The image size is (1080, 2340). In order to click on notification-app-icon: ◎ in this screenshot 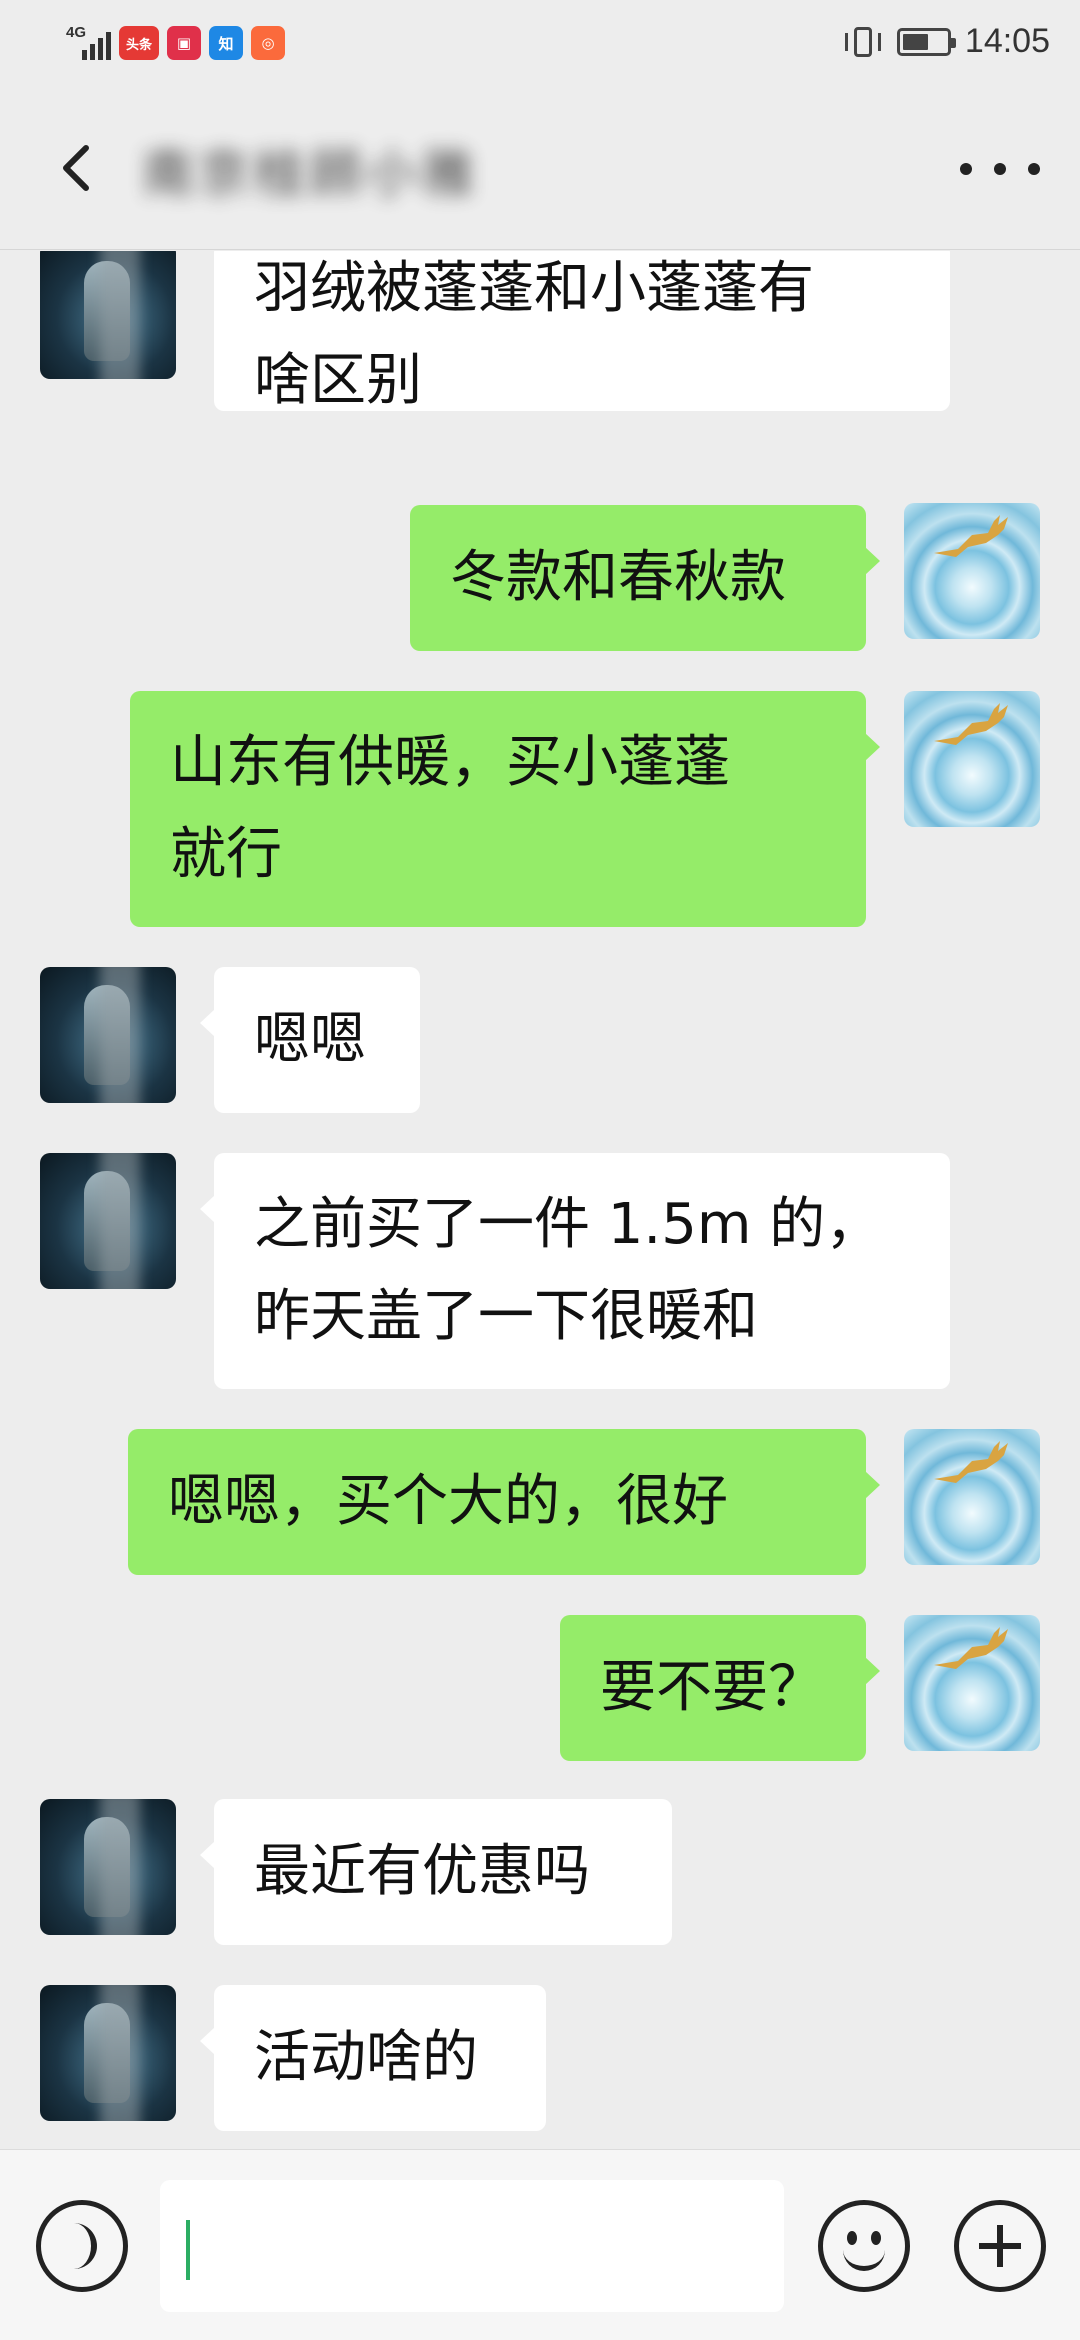, I will do `click(268, 43)`.